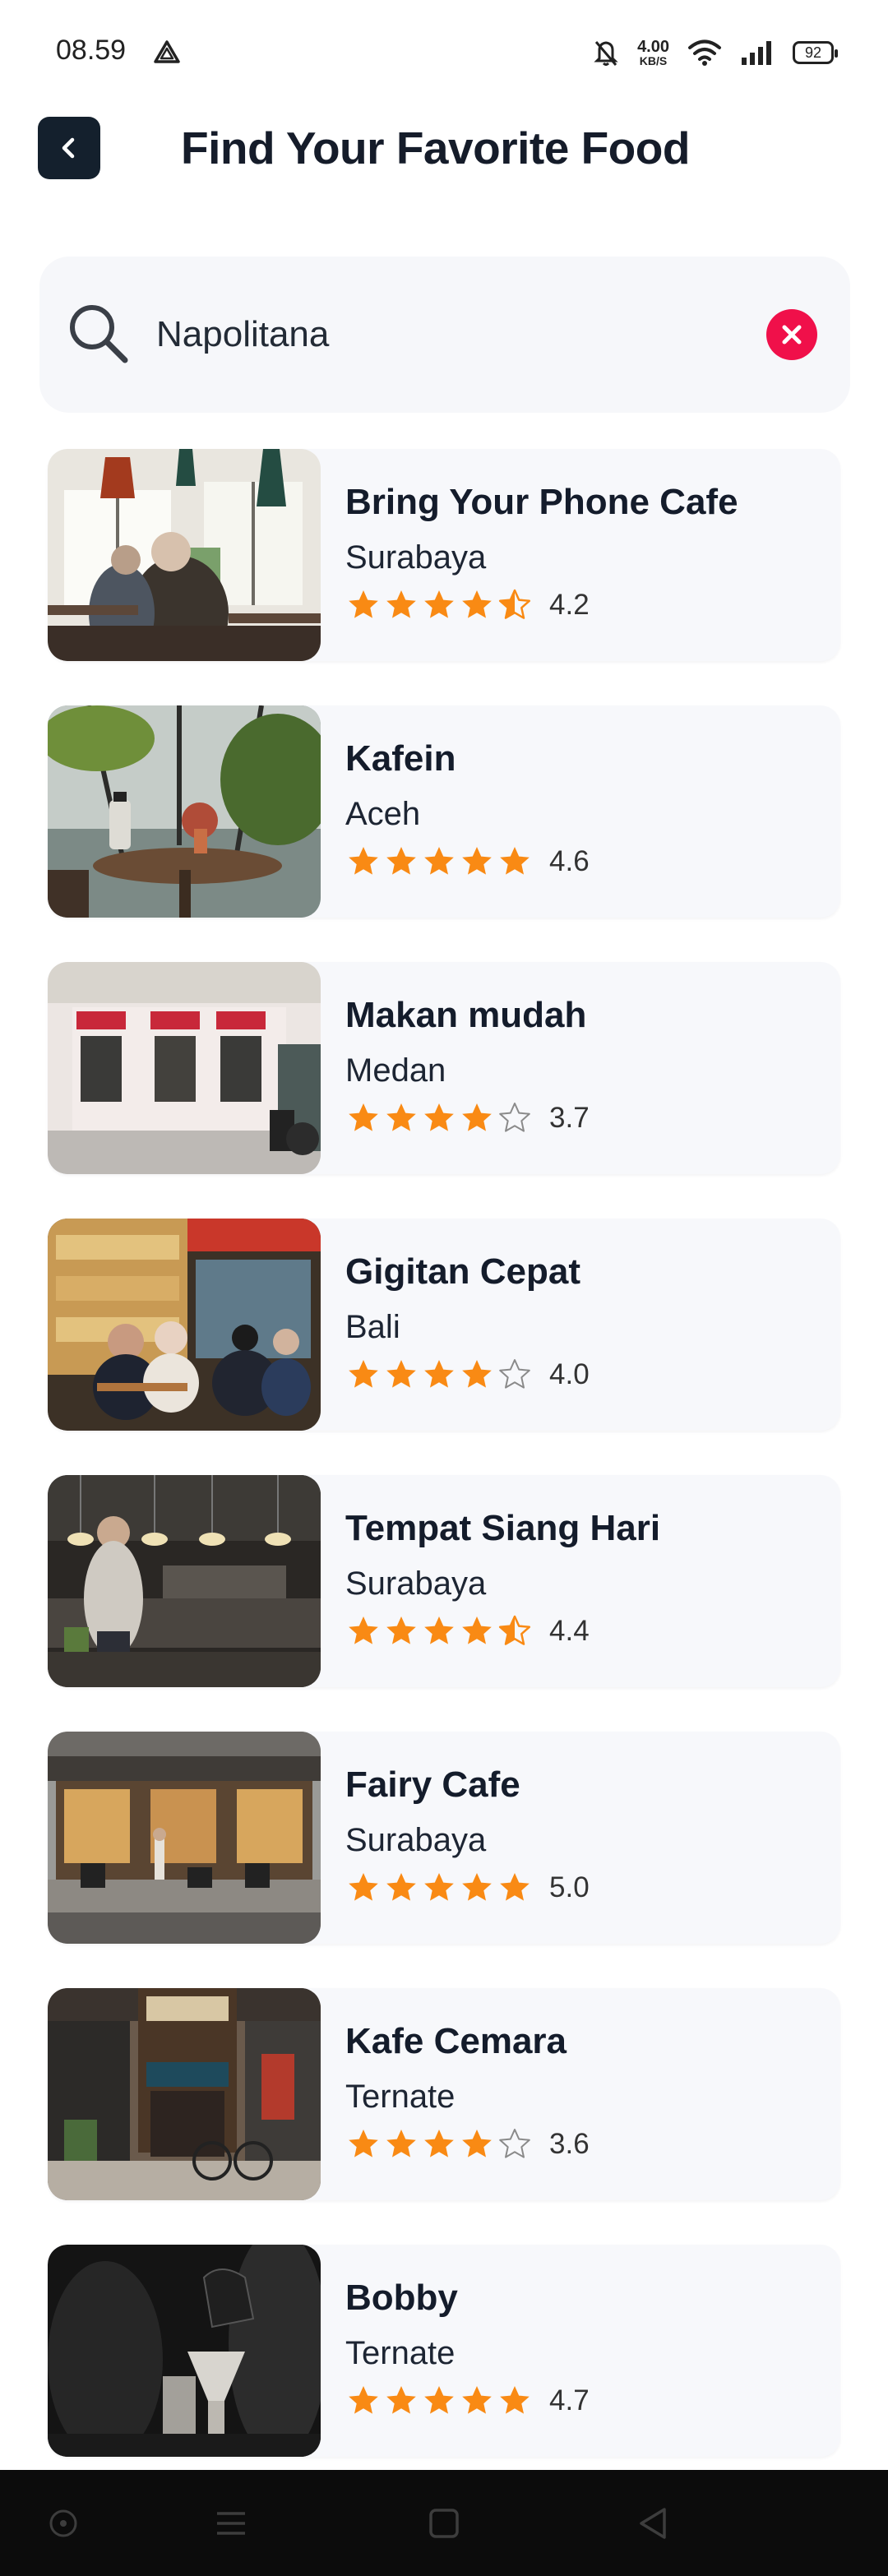  I want to click on rating: 3.7, so click(468, 1118).